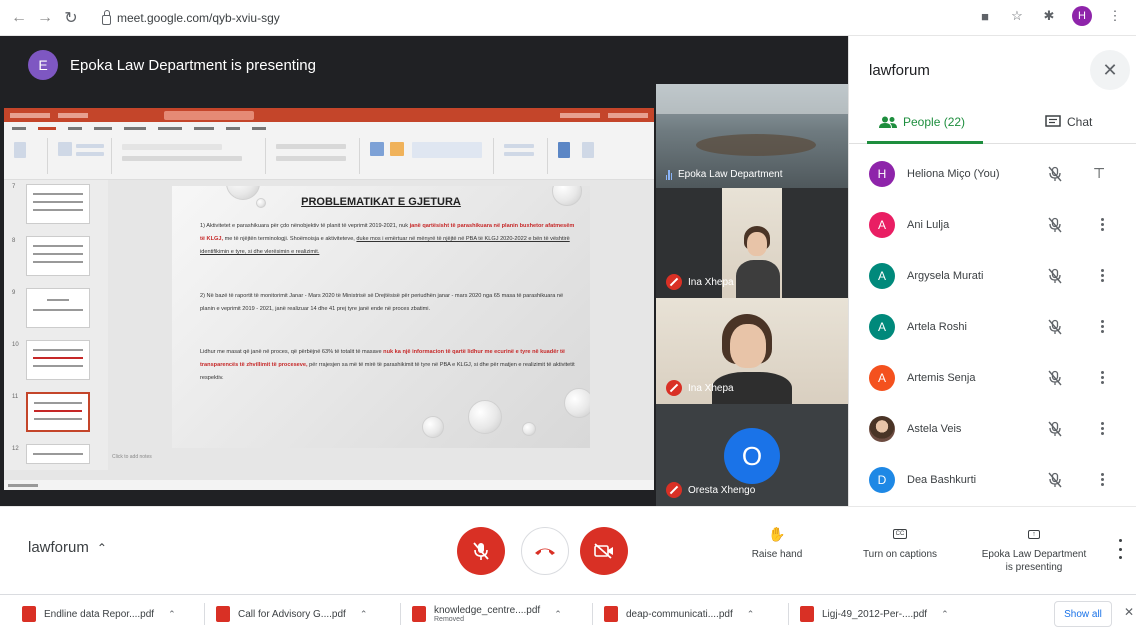 This screenshot has height=632, width=1136. What do you see at coordinates (945, 275) in the screenshot?
I see `participant-name: Argysela Murati` at bounding box center [945, 275].